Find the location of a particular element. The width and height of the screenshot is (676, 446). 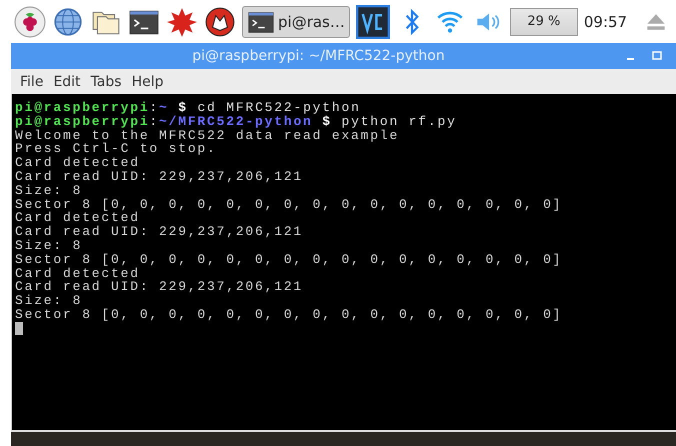

menu-item: Tabs is located at coordinates (106, 82).